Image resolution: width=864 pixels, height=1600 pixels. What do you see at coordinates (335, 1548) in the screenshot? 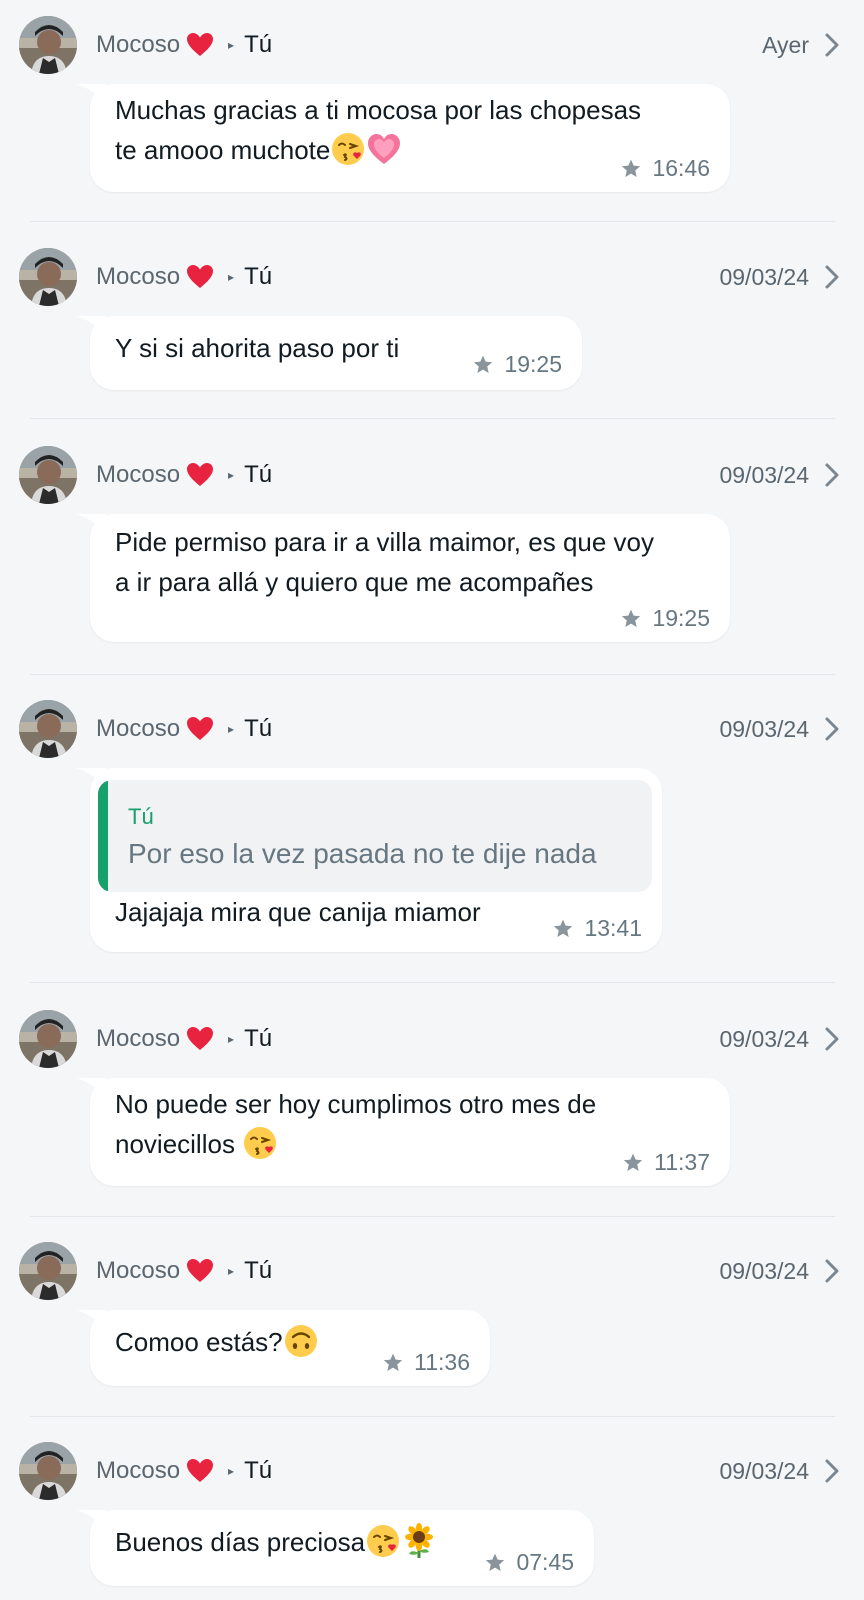
I see `message-bubble: Buenos días preciosa 07:45` at bounding box center [335, 1548].